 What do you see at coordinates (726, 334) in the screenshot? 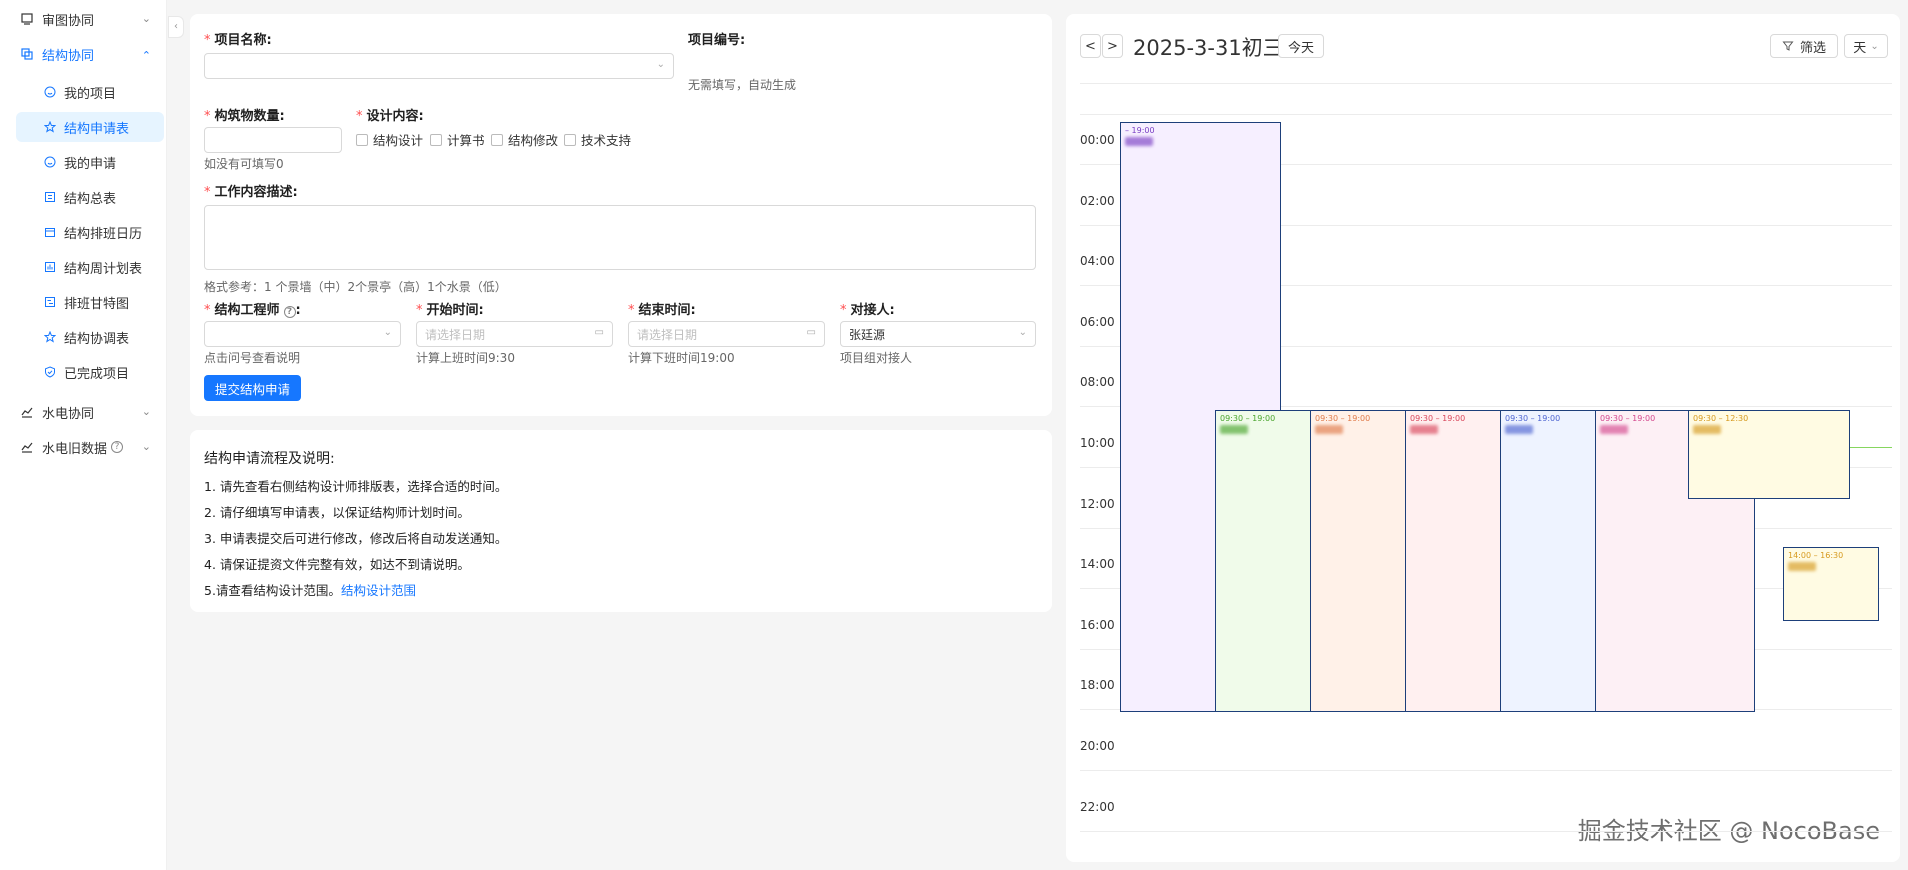
I see `end-time-picker: 请选择日期 ▭` at bounding box center [726, 334].